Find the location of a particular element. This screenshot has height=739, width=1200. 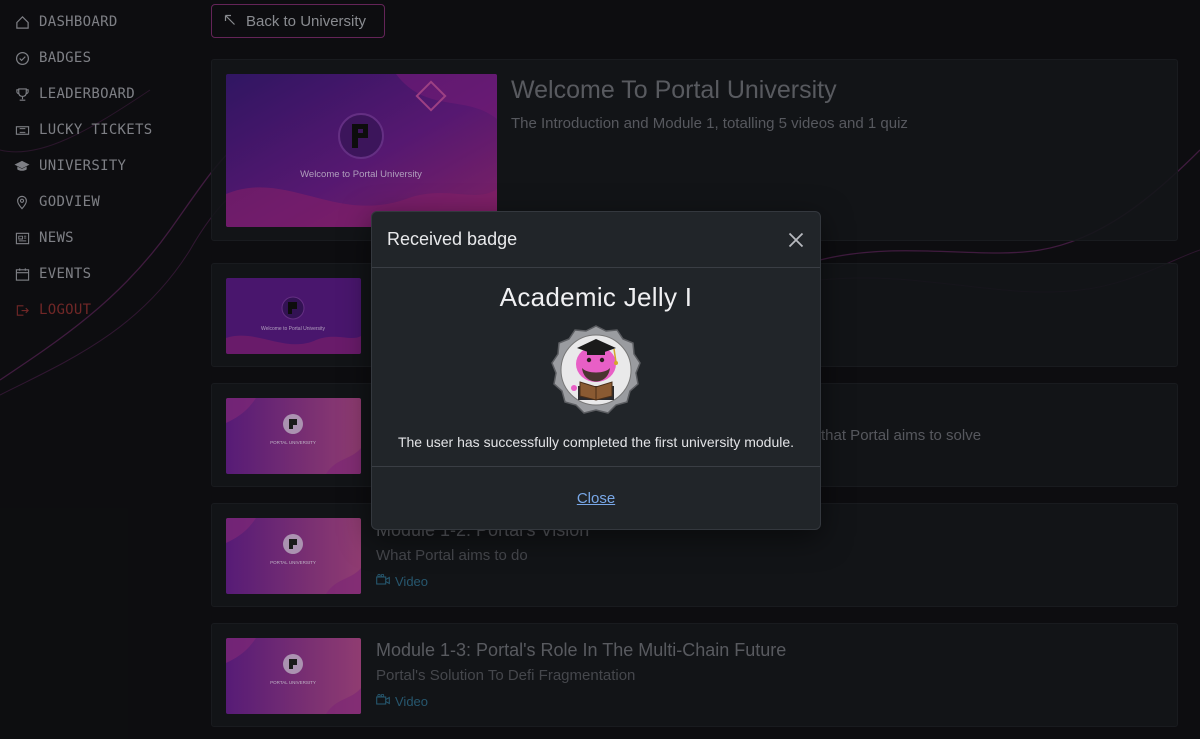

modal-title: Received badge is located at coordinates (452, 239).